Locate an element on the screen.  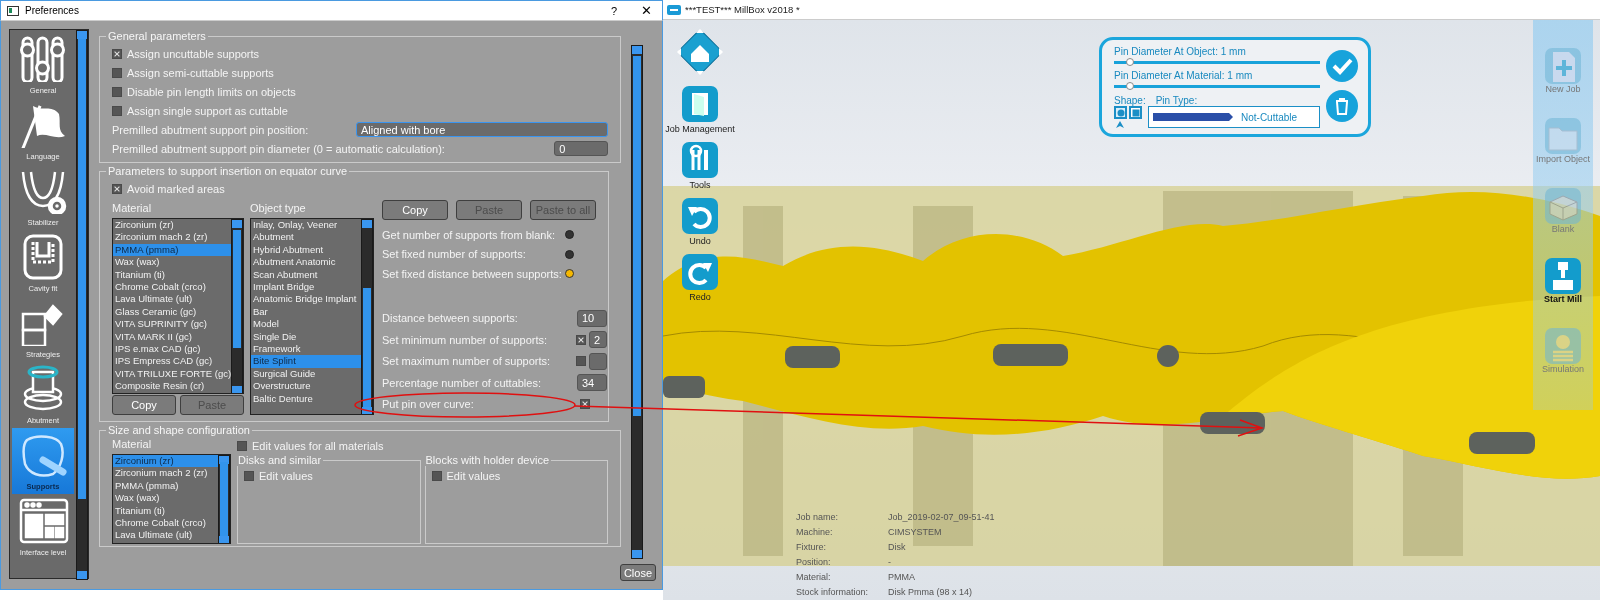
number-field: 34 is located at coordinates (592, 383).